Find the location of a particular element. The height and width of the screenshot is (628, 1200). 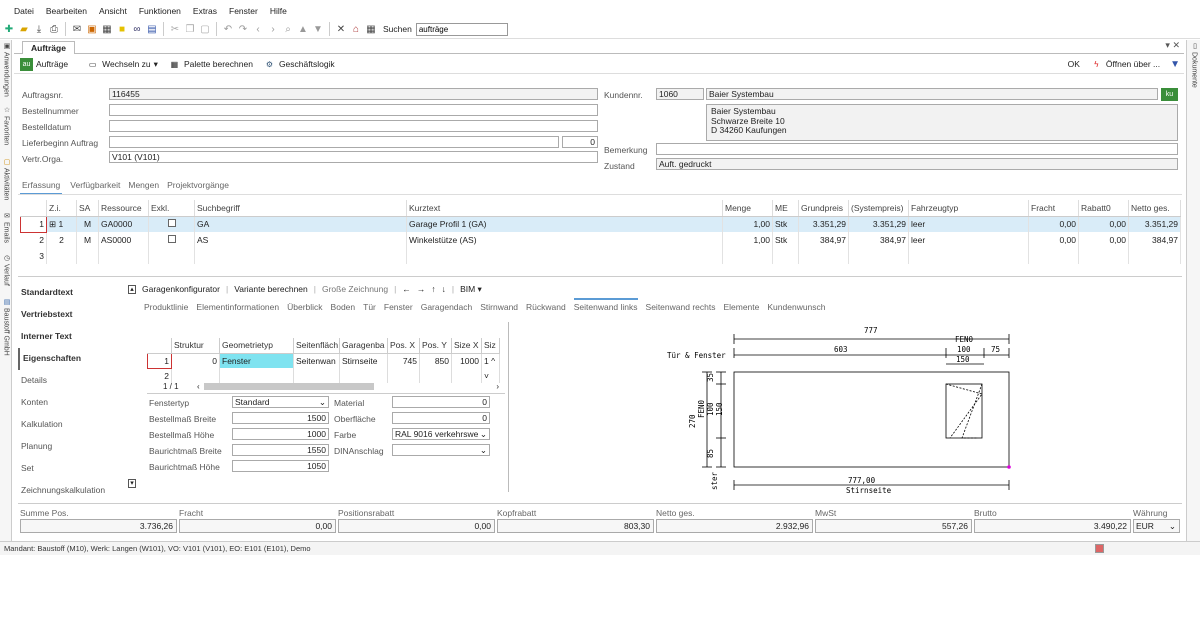

nav-kalkulation: Kalkulation is located at coordinates (77, 425).